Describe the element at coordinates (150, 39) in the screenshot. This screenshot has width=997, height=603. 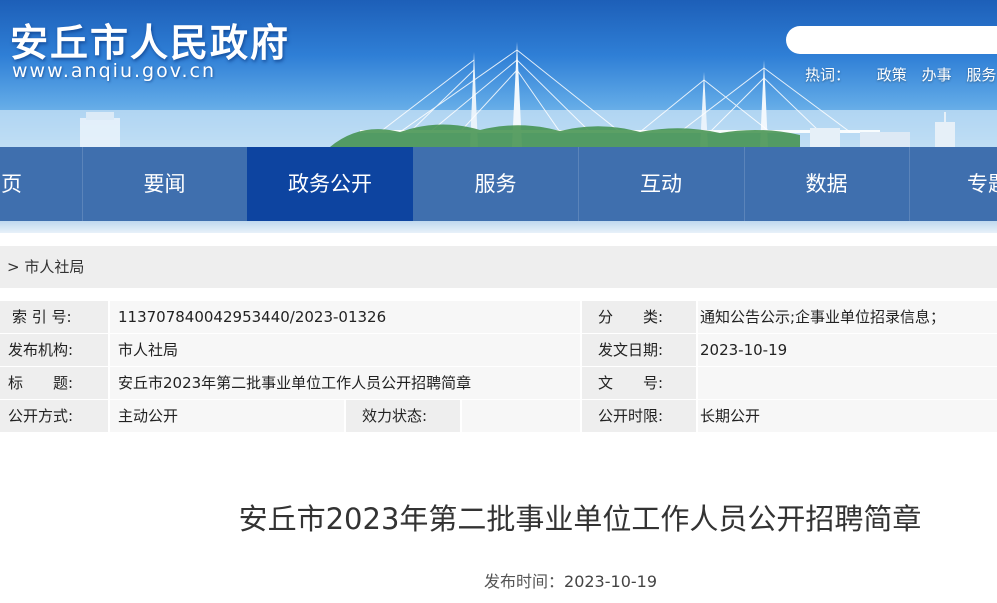
I see `site-title: 安丘市人民政府` at that location.